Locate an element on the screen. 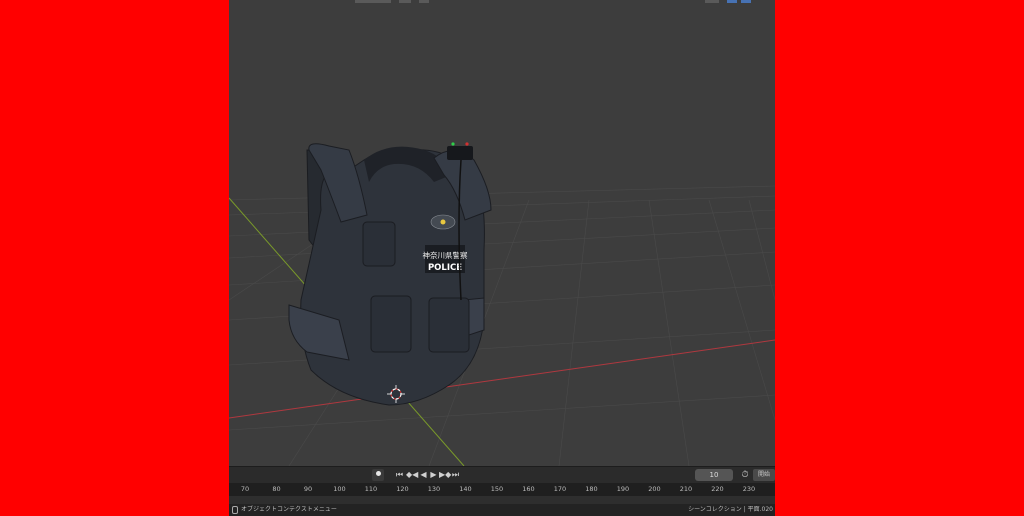  ruler-tick-label: 80 is located at coordinates (276, 489).